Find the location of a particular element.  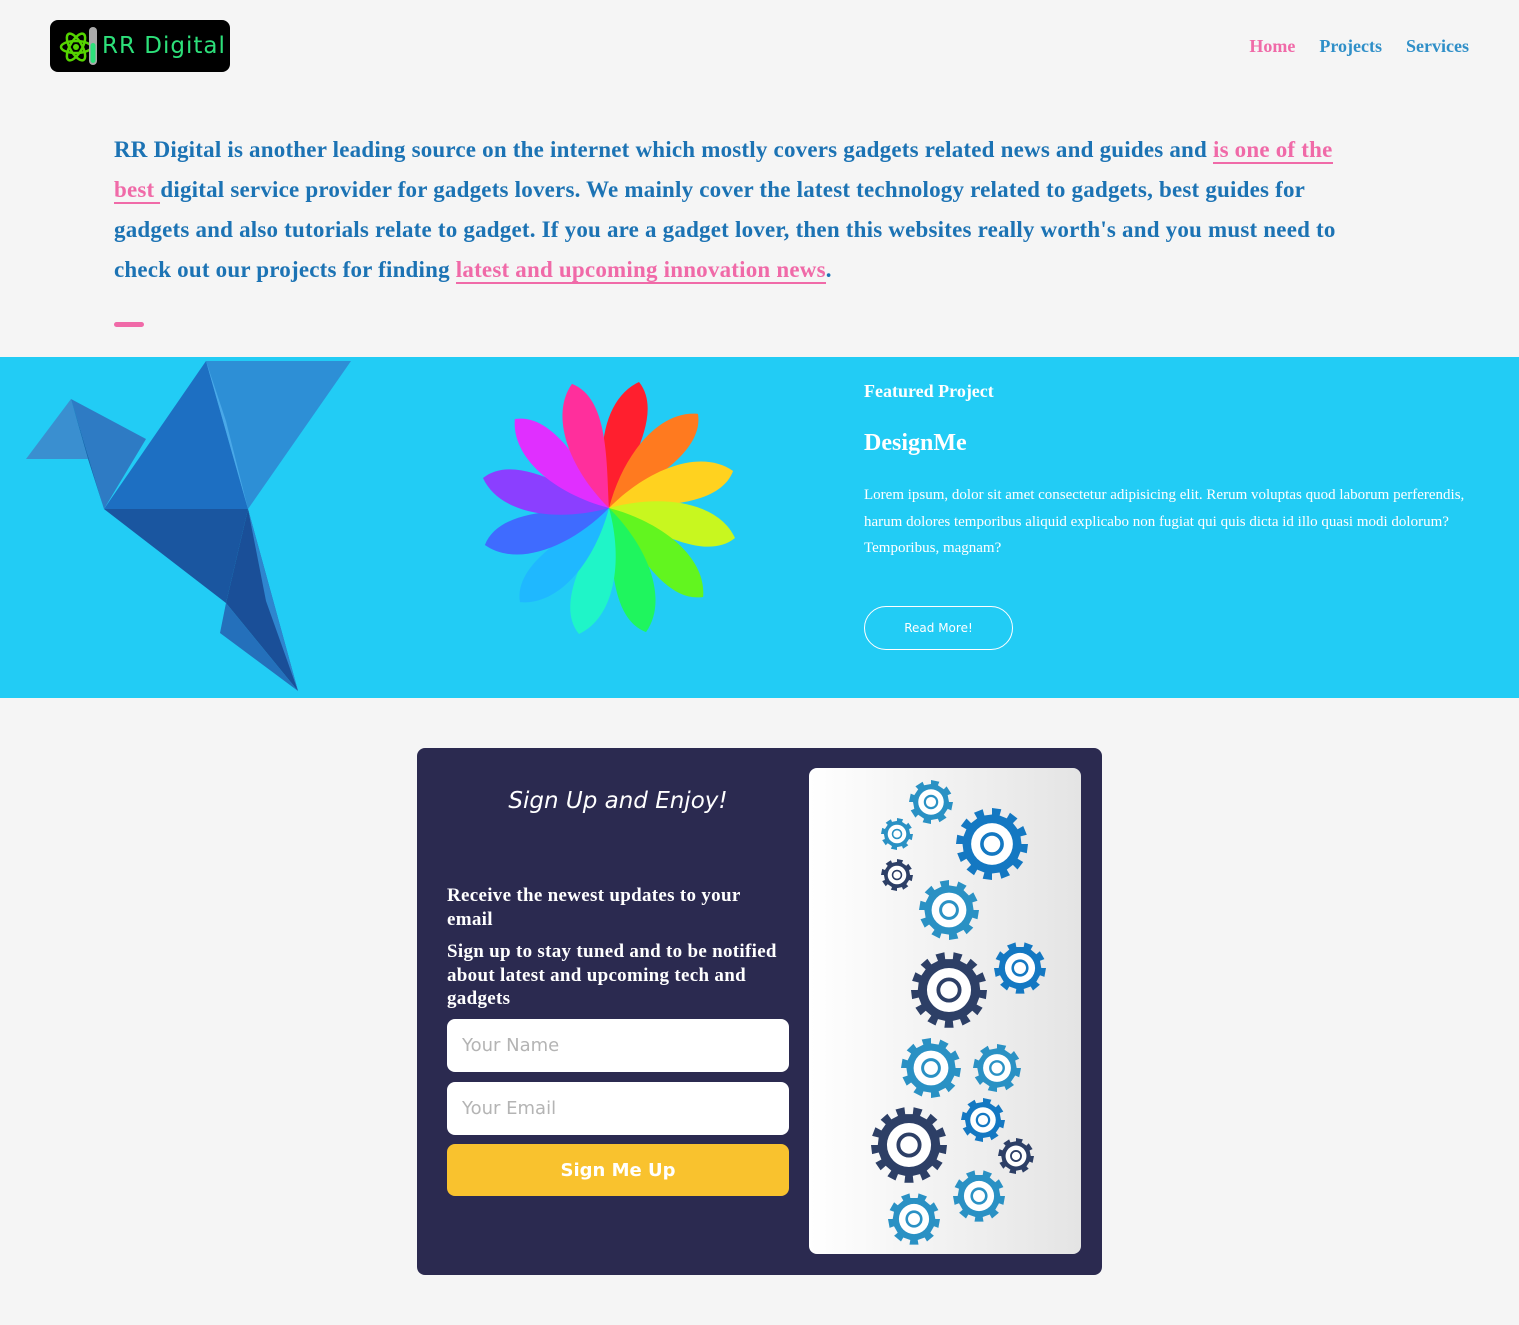

atom-test-tube-logo-icon is located at coordinates (78, 46).